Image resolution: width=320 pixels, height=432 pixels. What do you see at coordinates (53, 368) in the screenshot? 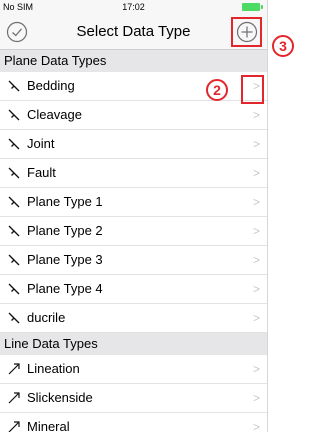
I see `list-item-label: Lineation` at bounding box center [53, 368].